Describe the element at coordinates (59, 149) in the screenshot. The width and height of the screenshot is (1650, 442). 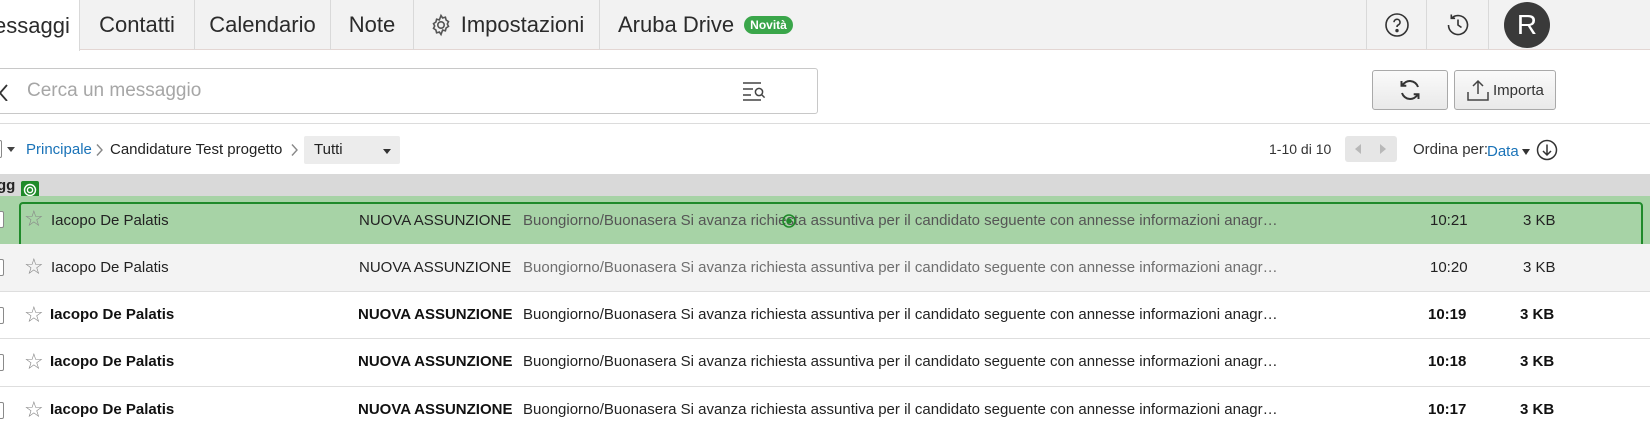
I see `breadcrumb-root: Principale` at that location.